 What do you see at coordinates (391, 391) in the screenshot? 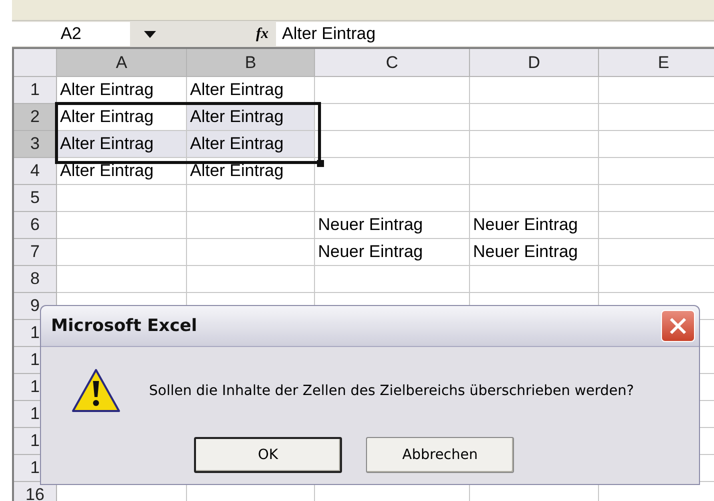
I see `dialog-message: Sollen die Inhalte der Zellen des Zielbereichs überschrieben werden?` at bounding box center [391, 391].